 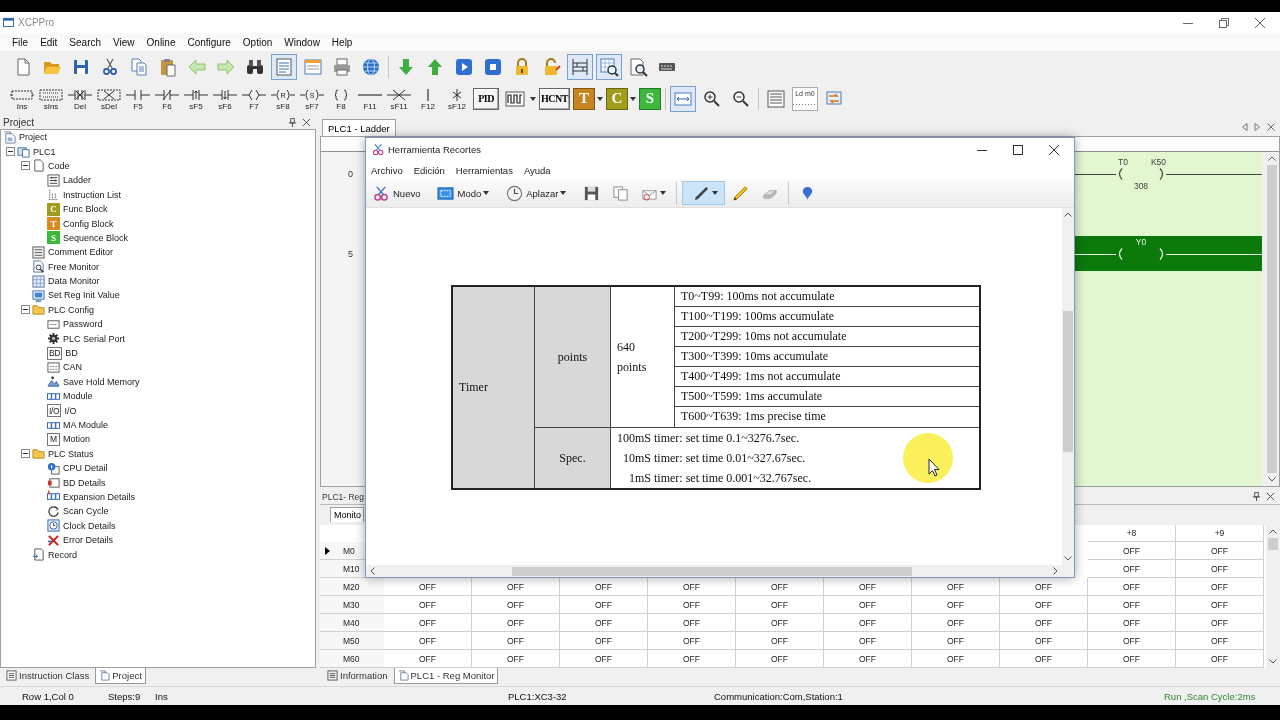 I want to click on tree-item: BD, so click(x=71, y=353).